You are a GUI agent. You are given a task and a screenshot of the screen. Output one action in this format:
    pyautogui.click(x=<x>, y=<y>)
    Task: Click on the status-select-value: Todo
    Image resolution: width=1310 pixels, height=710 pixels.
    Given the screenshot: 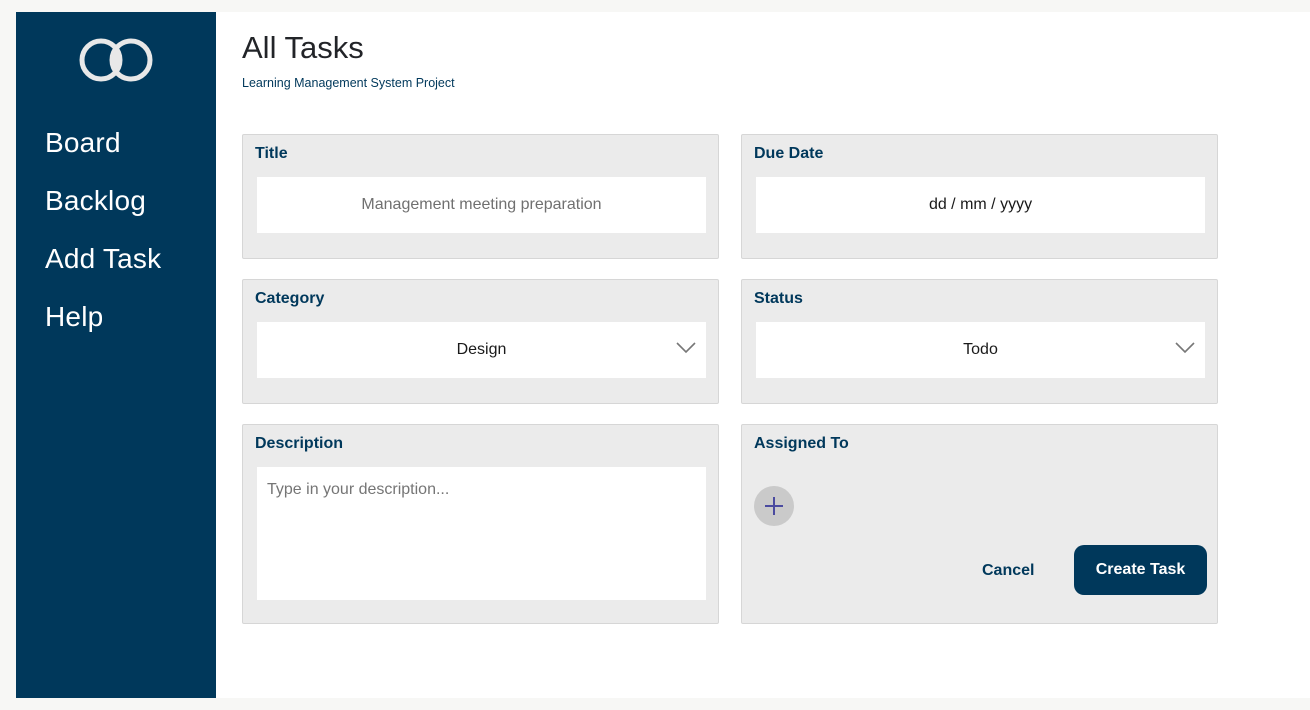 What is the action you would take?
    pyautogui.click(x=980, y=349)
    